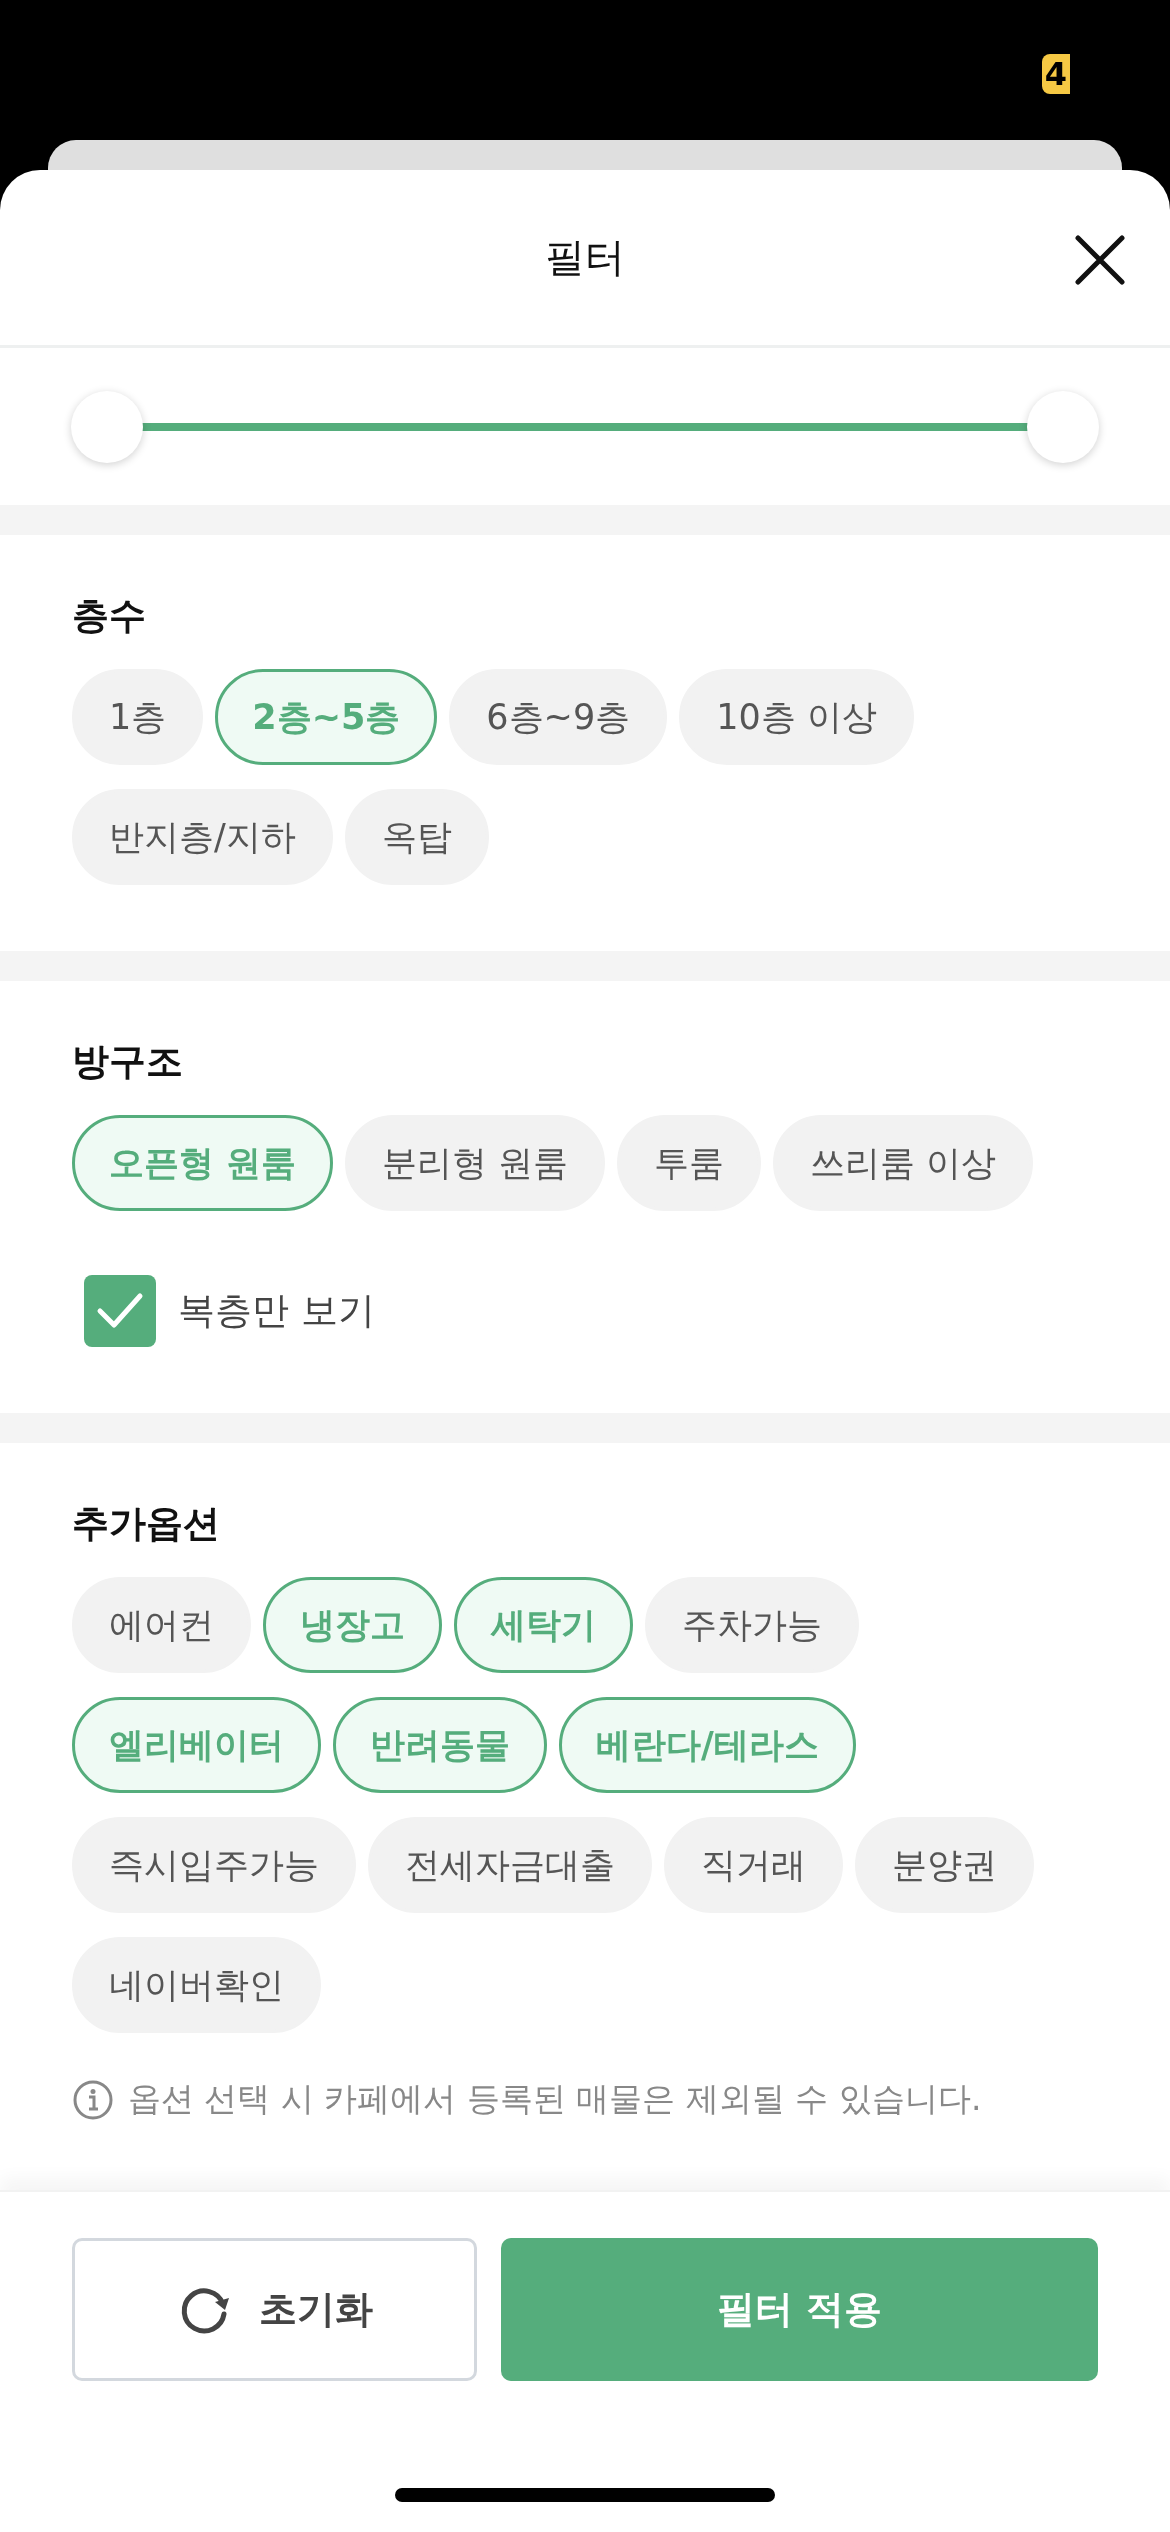 This screenshot has width=1170, height=2532. I want to click on filter-chip: 에어컨, so click(161, 1625).